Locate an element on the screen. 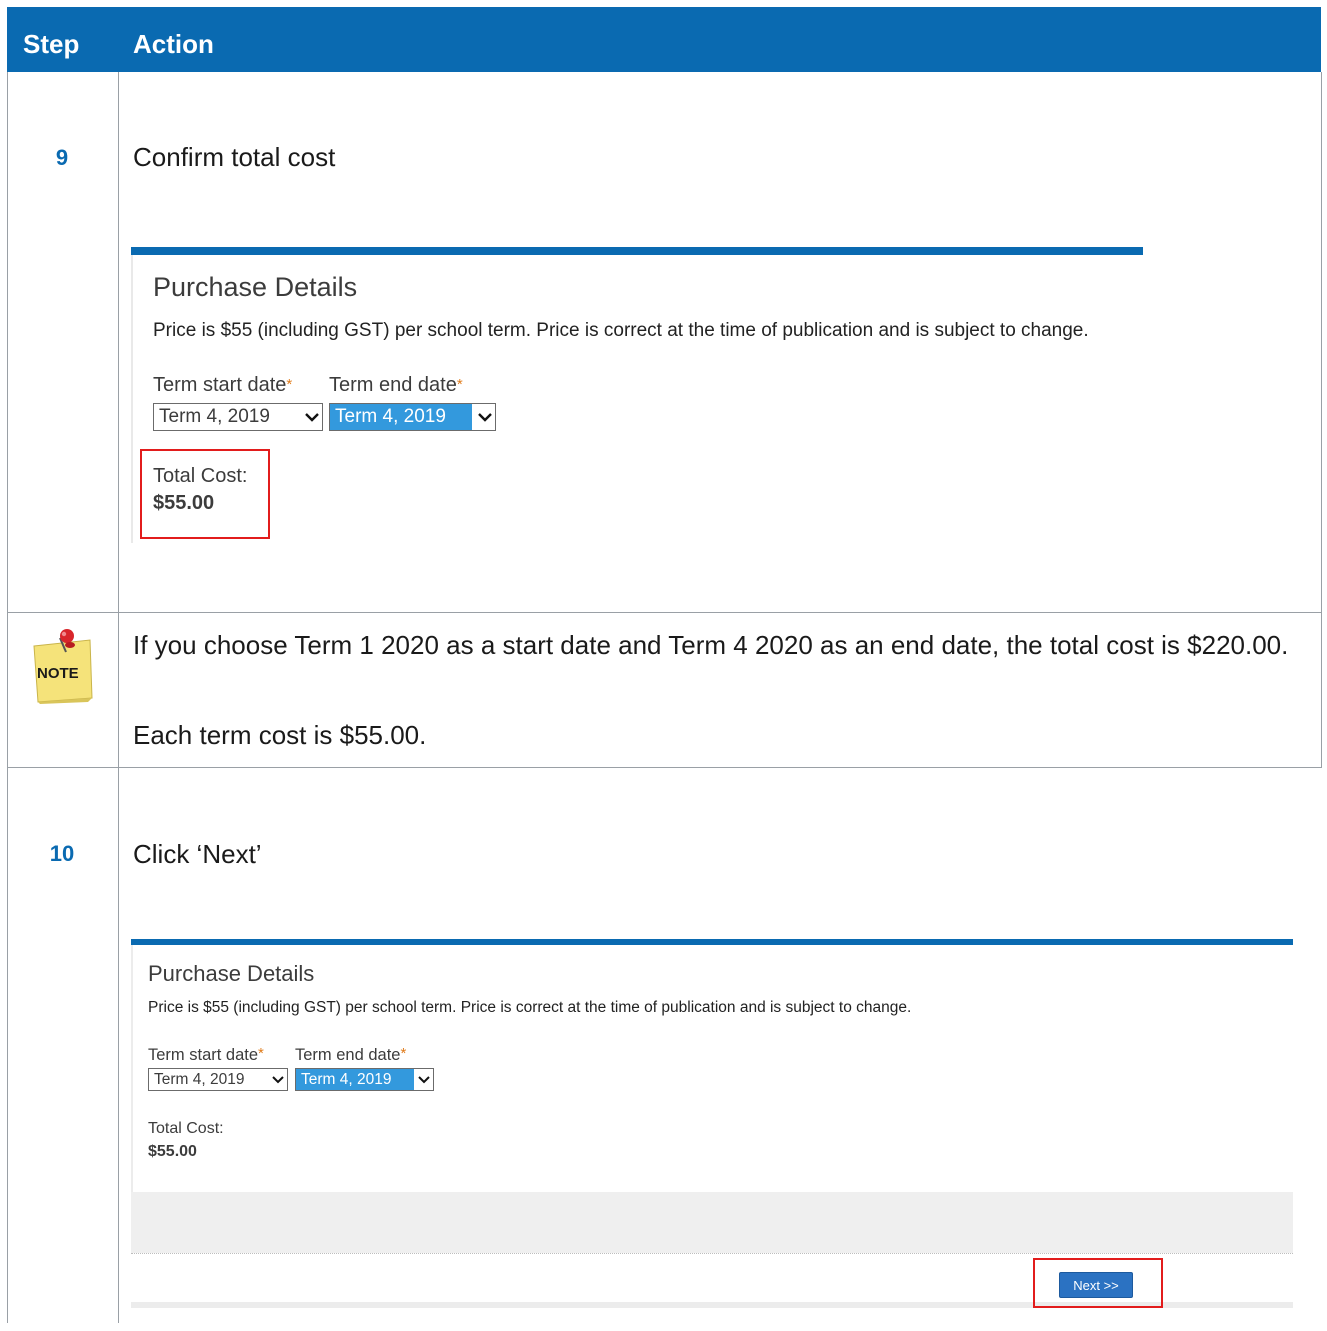 The height and width of the screenshot is (1331, 1327). table-border-left is located at coordinates (7, 697).